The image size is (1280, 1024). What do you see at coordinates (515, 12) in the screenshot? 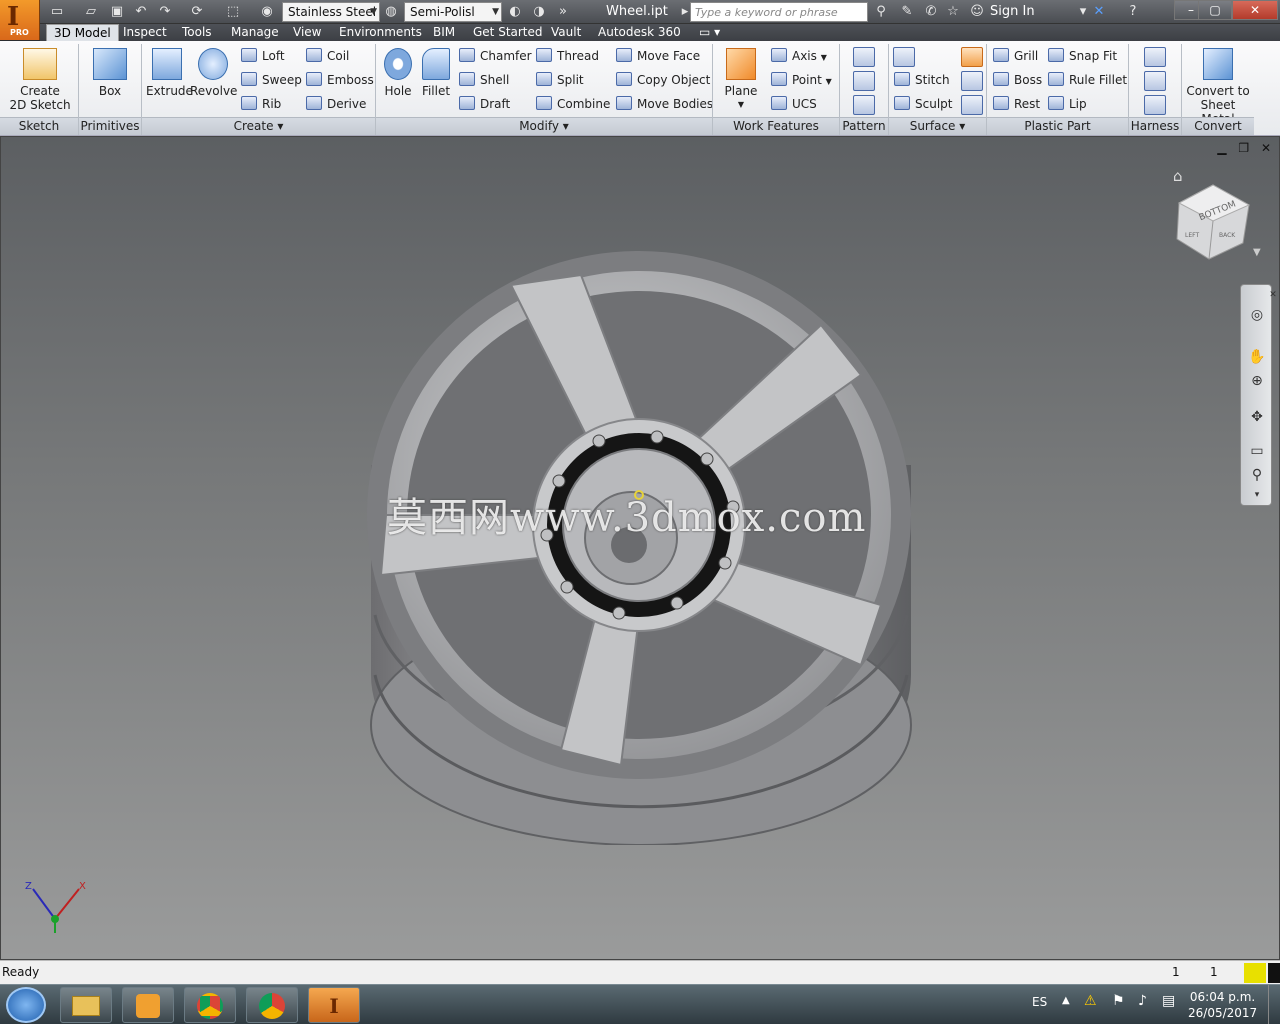
I see `adjust-icon: ◐` at bounding box center [515, 12].